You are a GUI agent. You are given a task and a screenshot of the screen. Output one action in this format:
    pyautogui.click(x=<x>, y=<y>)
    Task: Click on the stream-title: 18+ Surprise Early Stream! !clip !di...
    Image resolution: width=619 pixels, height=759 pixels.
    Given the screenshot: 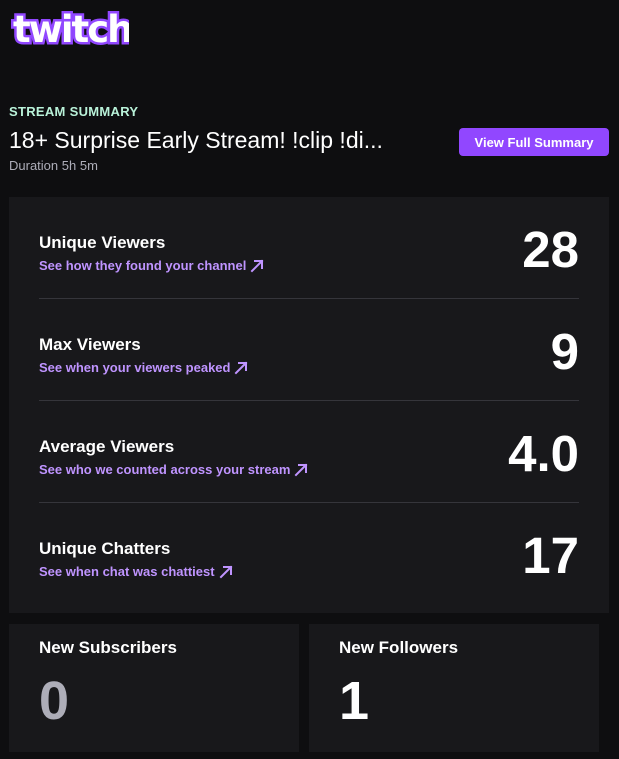 What is the action you would take?
    pyautogui.click(x=196, y=140)
    